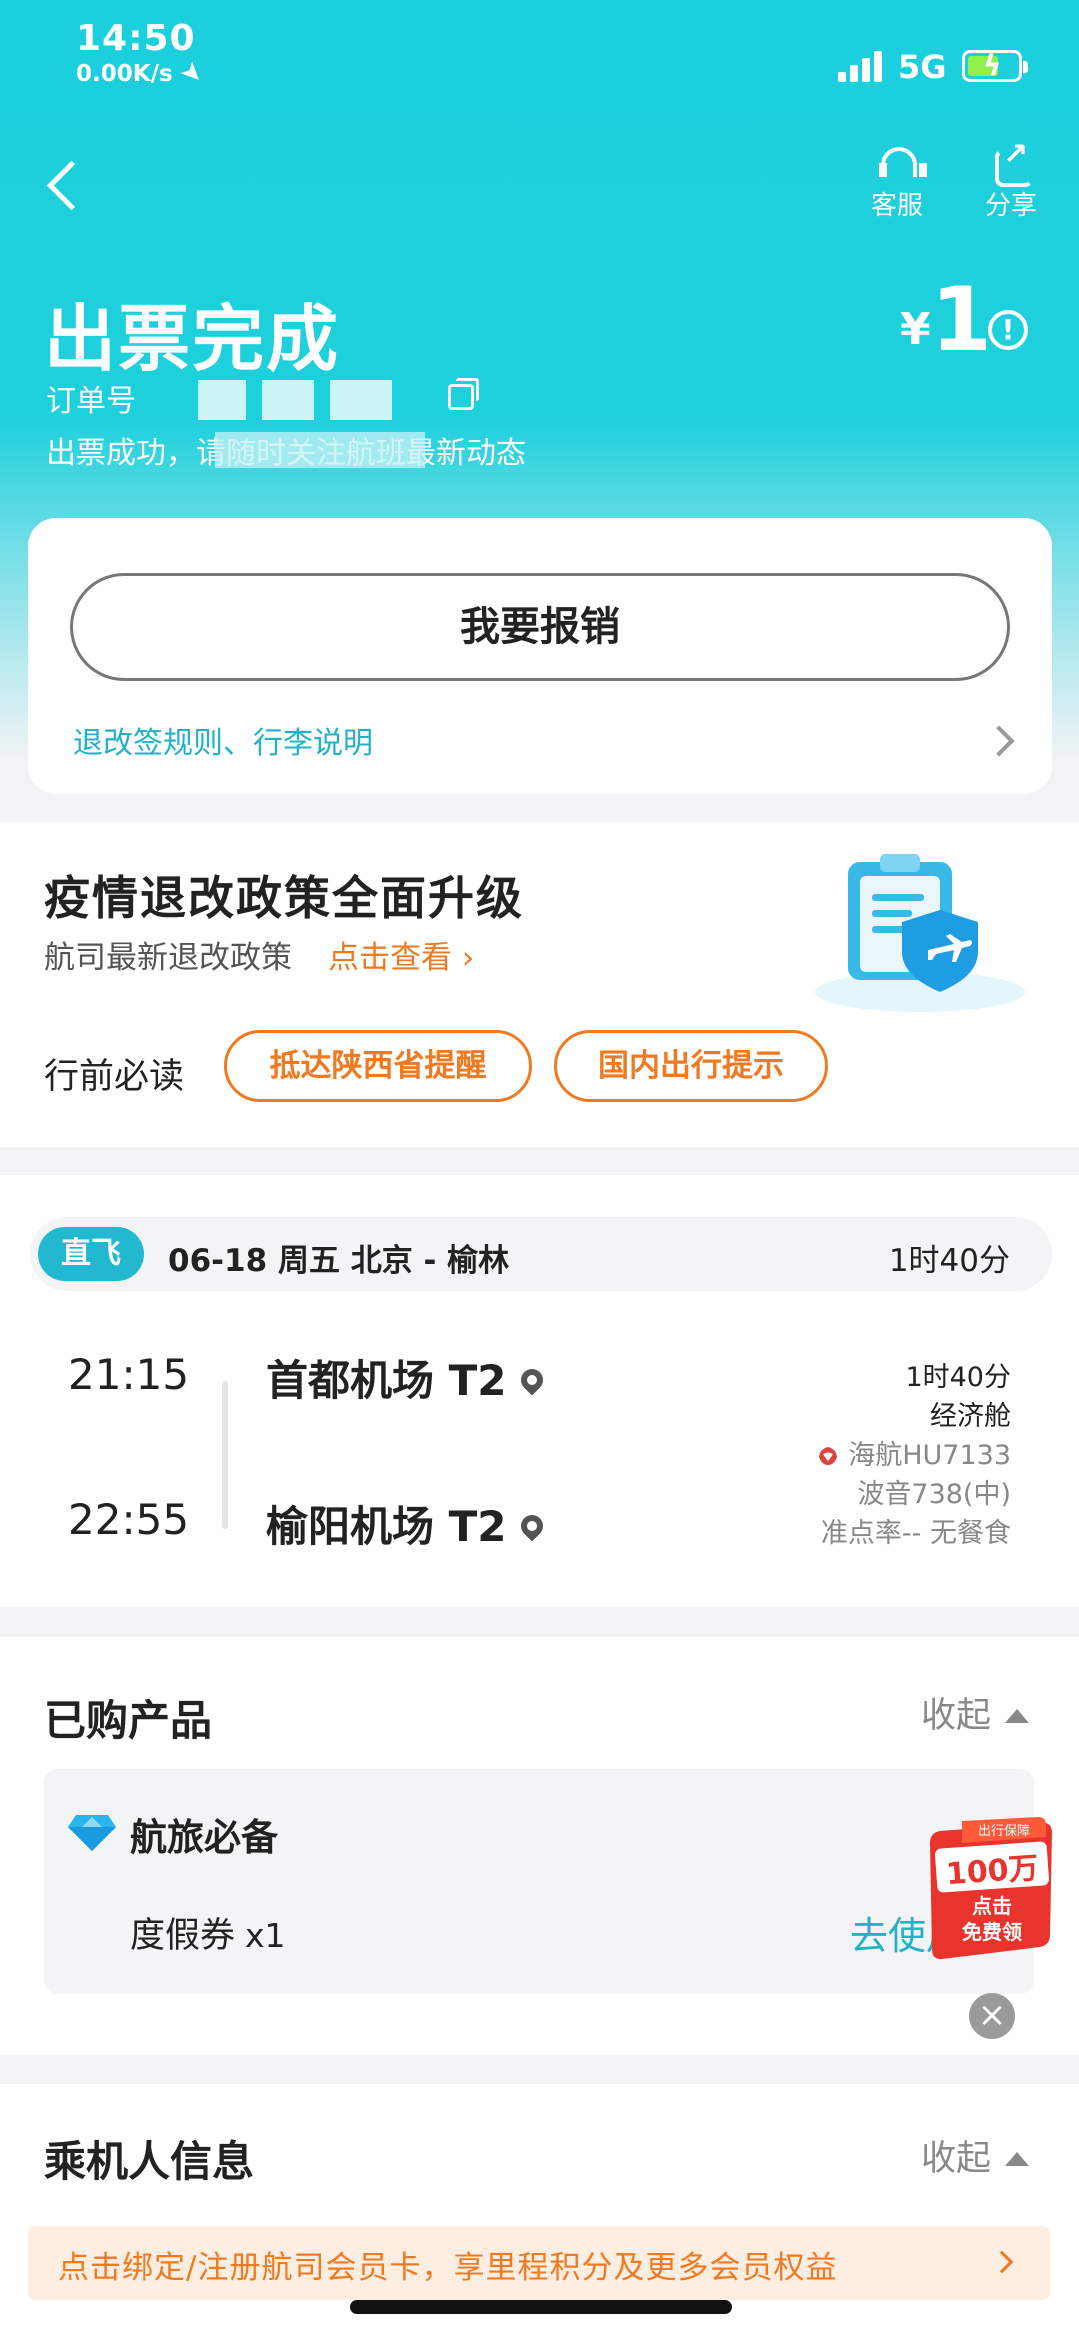 The height and width of the screenshot is (2337, 1079). What do you see at coordinates (896, 206) in the screenshot?
I see `customer-service-label: 客服` at bounding box center [896, 206].